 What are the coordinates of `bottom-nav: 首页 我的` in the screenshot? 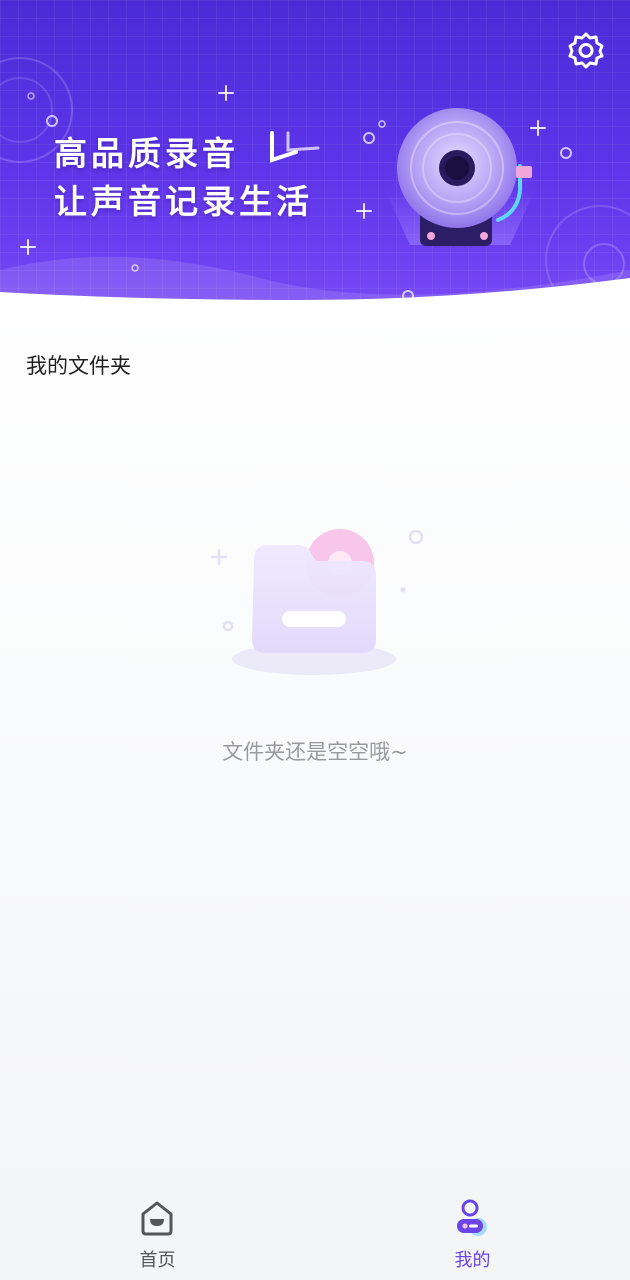 It's located at (315, 1235).